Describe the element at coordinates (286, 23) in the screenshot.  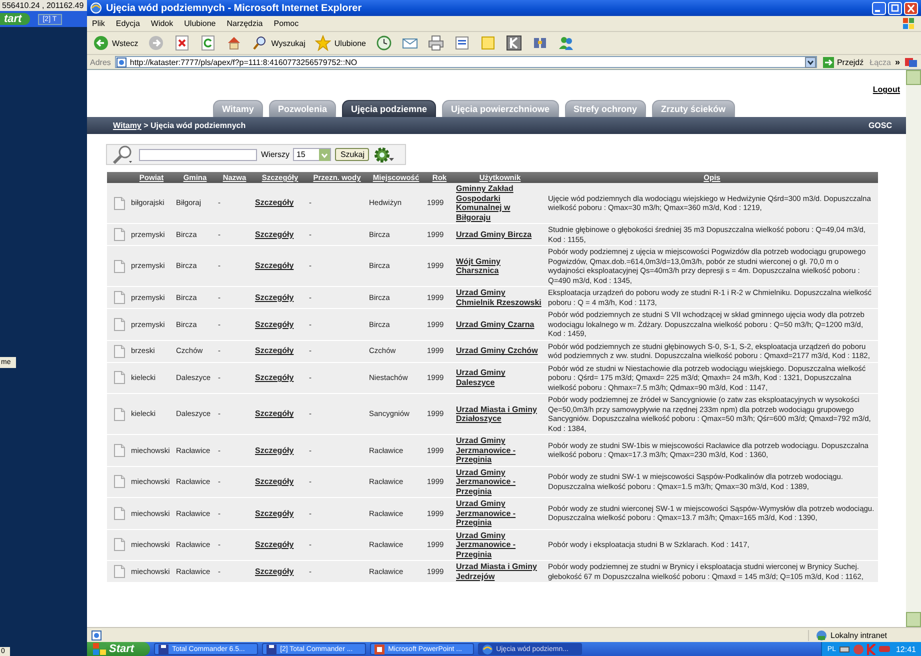
I see `menu-item: Pomoc` at that location.